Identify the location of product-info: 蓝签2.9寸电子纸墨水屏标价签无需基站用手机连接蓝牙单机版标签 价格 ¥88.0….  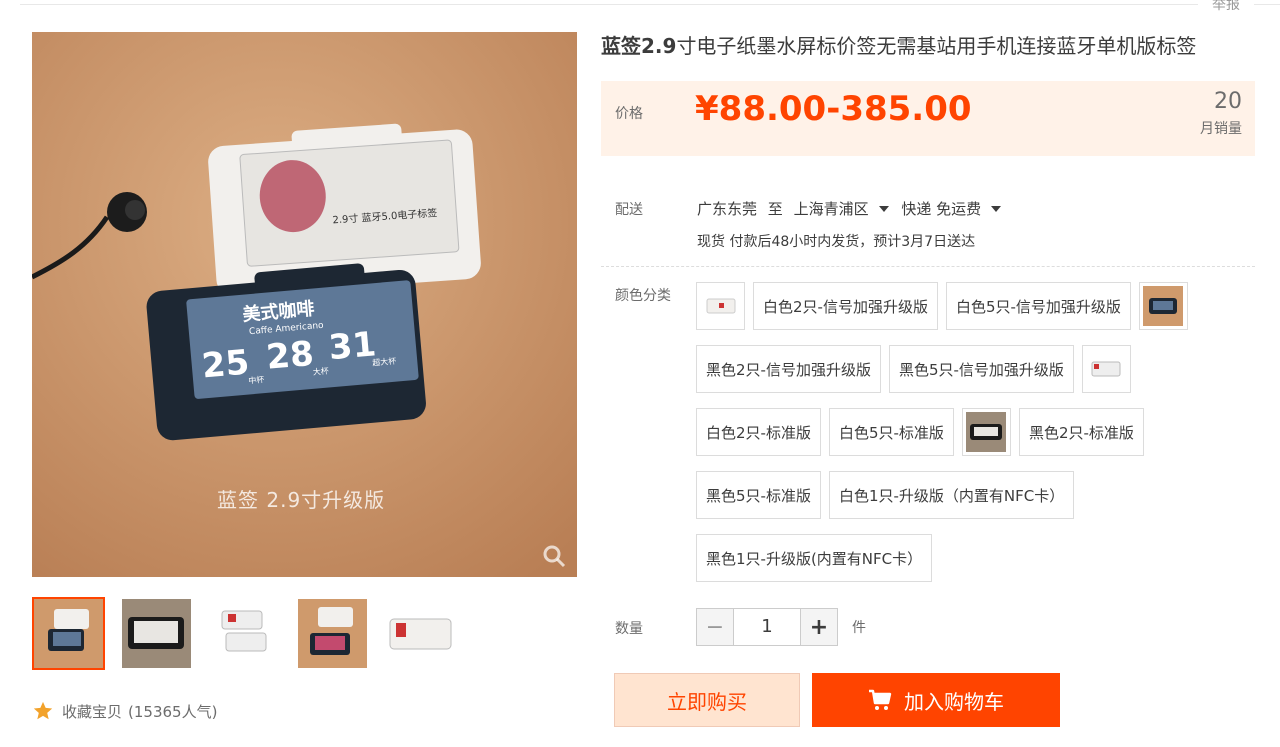
(928, 94).